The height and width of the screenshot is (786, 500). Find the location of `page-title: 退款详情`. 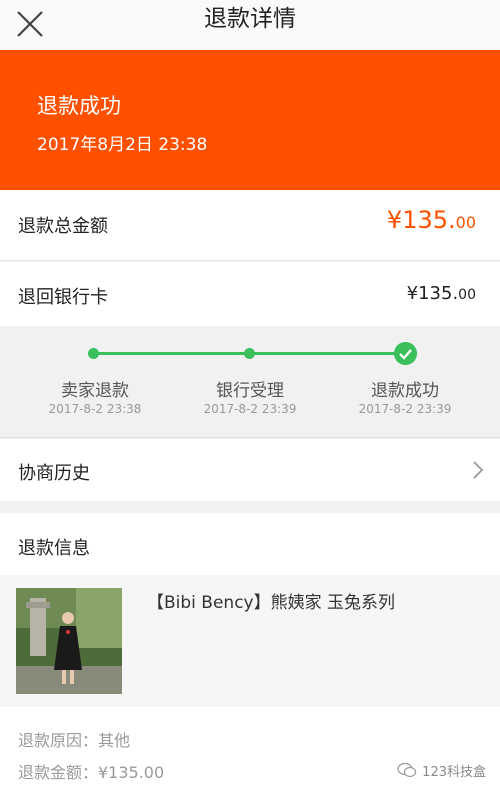

page-title: 退款详情 is located at coordinates (250, 19).